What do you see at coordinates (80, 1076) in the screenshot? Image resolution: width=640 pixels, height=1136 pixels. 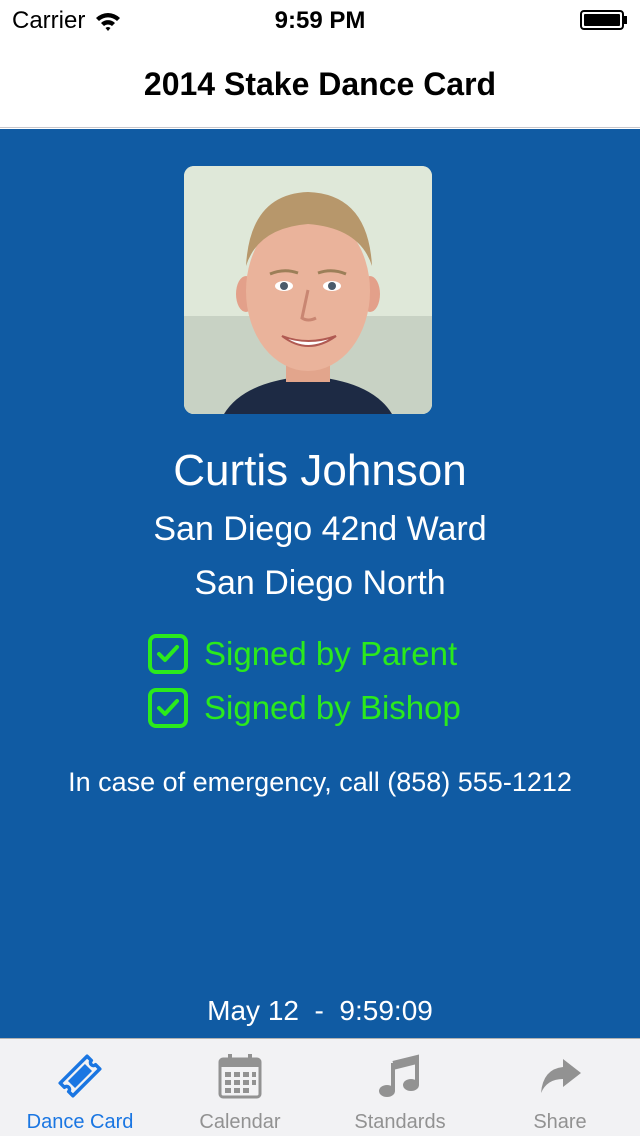 I see `ticket-icon` at bounding box center [80, 1076].